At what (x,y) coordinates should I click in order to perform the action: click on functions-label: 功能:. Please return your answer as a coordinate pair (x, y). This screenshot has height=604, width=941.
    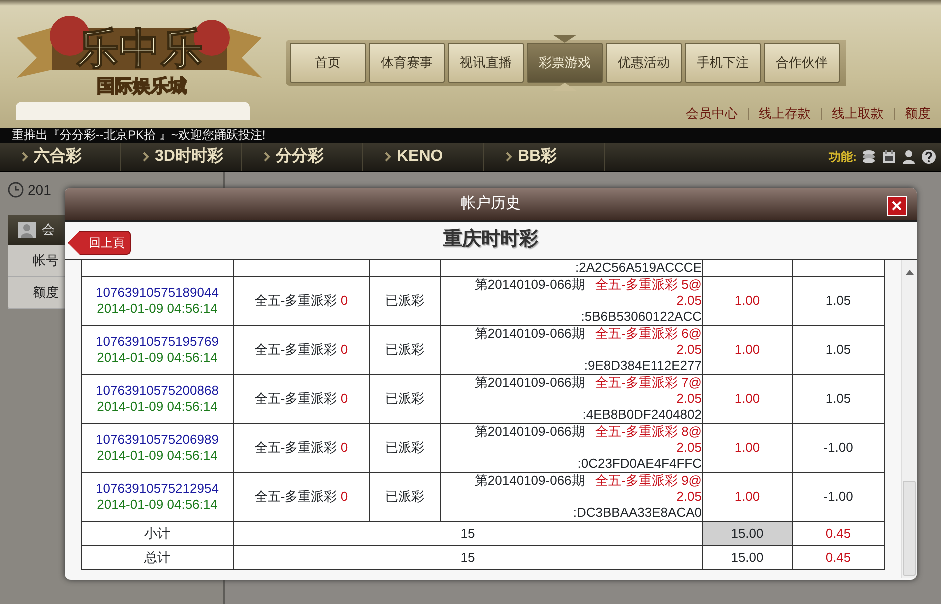
    Looking at the image, I should click on (843, 157).